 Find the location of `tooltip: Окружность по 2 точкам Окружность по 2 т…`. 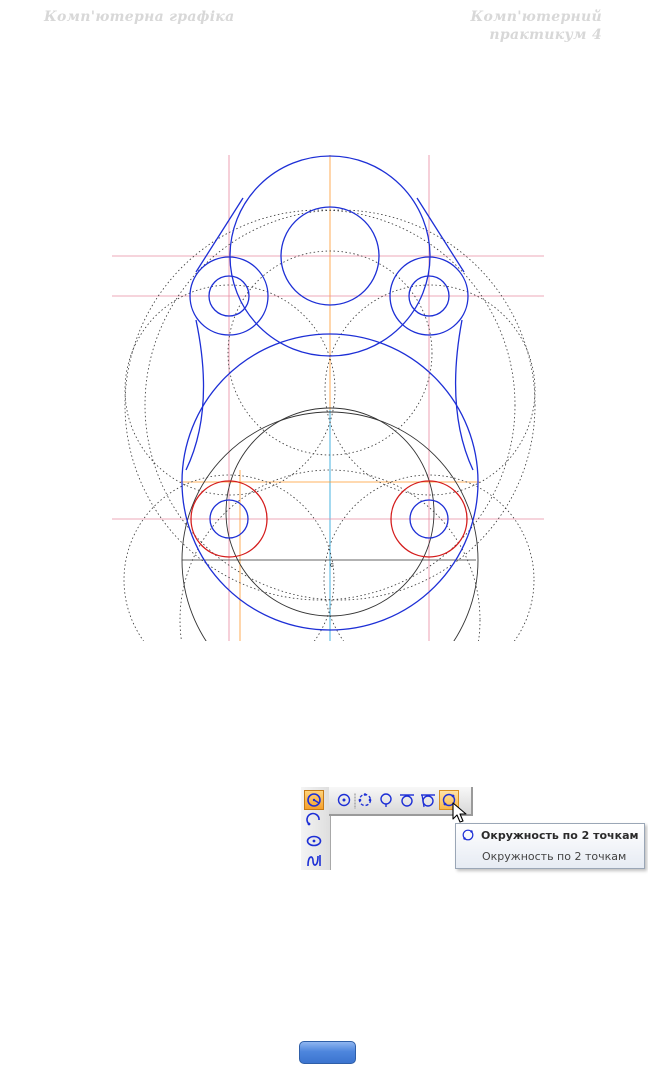

tooltip: Окружность по 2 точкам Окружность по 2 т… is located at coordinates (550, 846).